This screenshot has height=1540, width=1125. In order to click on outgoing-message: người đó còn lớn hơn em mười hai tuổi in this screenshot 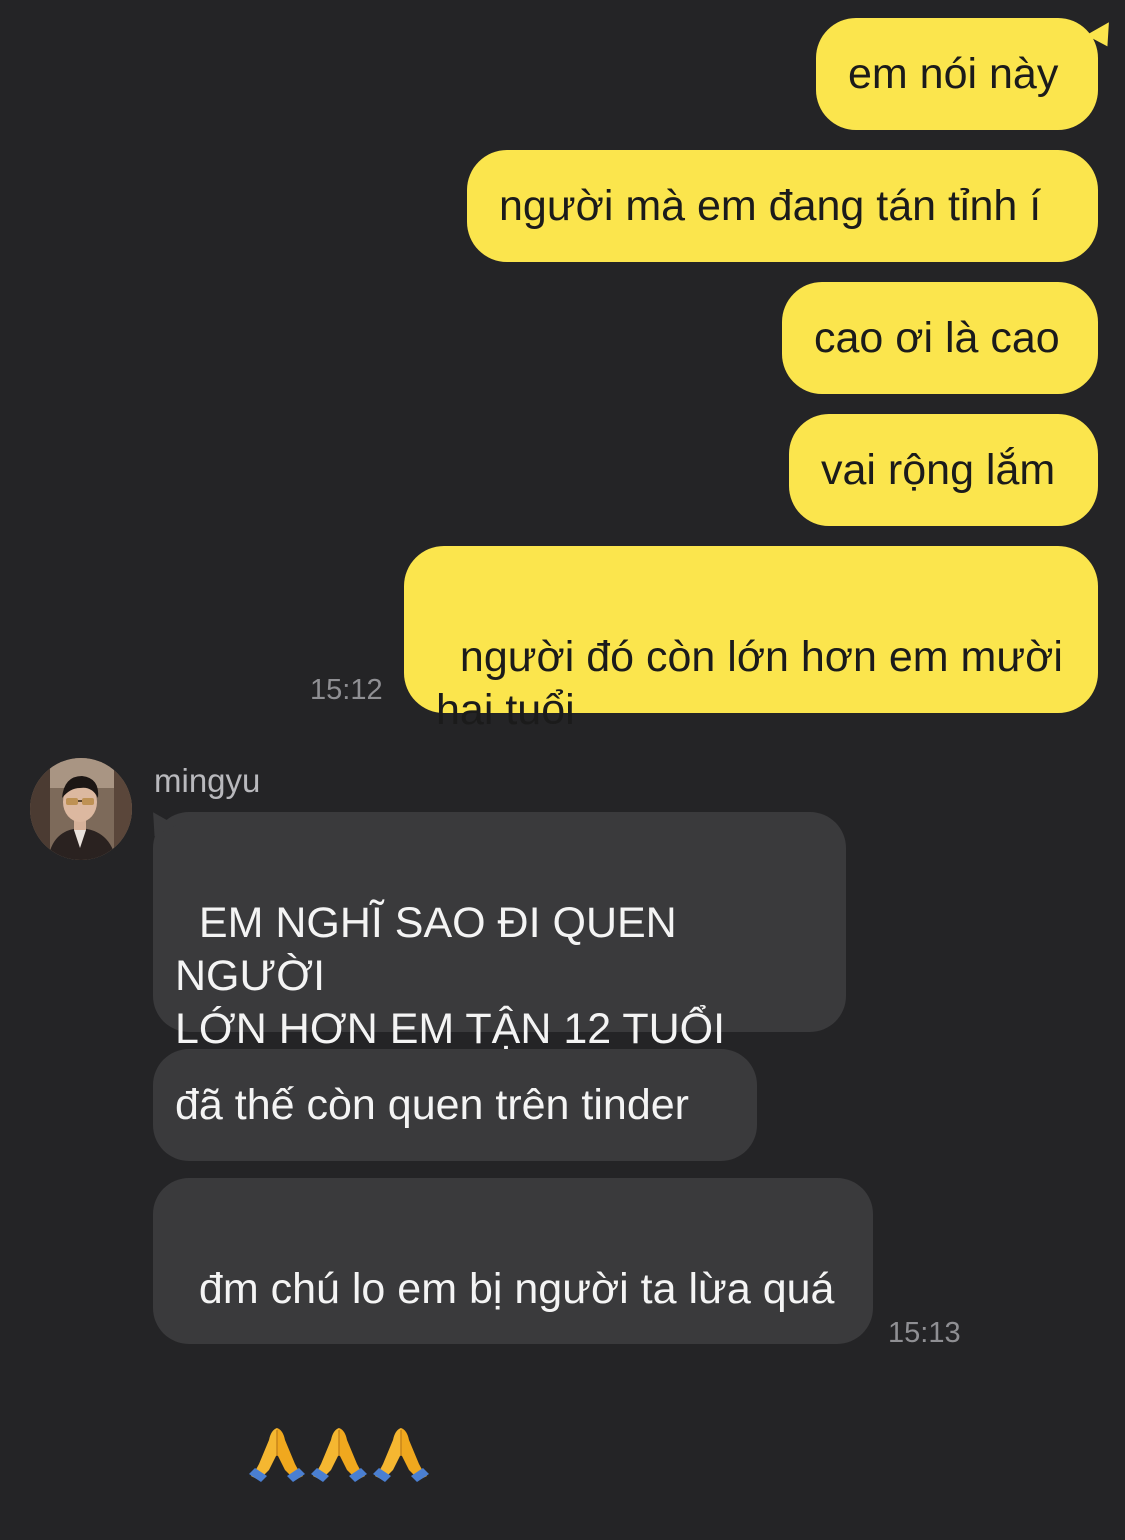, I will do `click(751, 640)`.